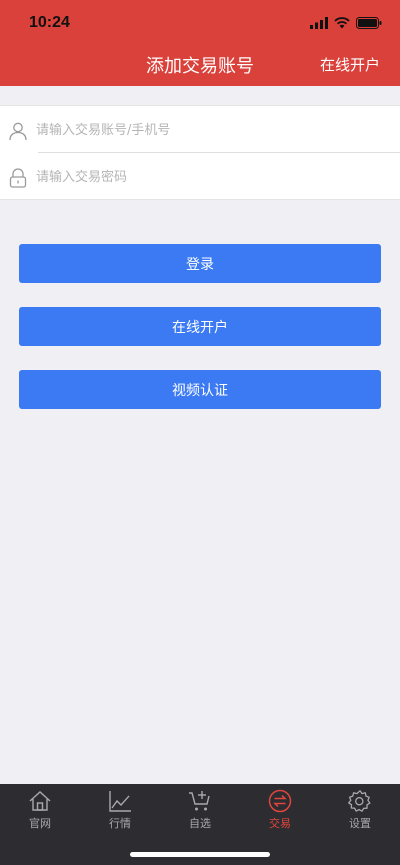 This screenshot has height=865, width=400. What do you see at coordinates (120, 814) in the screenshot?
I see `tab-market: 行情` at bounding box center [120, 814].